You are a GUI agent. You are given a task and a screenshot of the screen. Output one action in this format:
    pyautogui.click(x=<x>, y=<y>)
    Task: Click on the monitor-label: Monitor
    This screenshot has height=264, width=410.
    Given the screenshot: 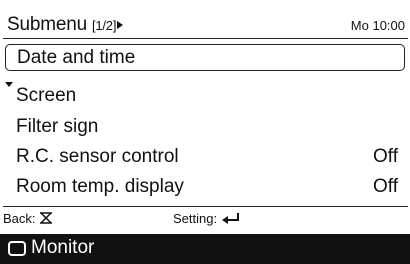 What is the action you would take?
    pyautogui.click(x=63, y=247)
    